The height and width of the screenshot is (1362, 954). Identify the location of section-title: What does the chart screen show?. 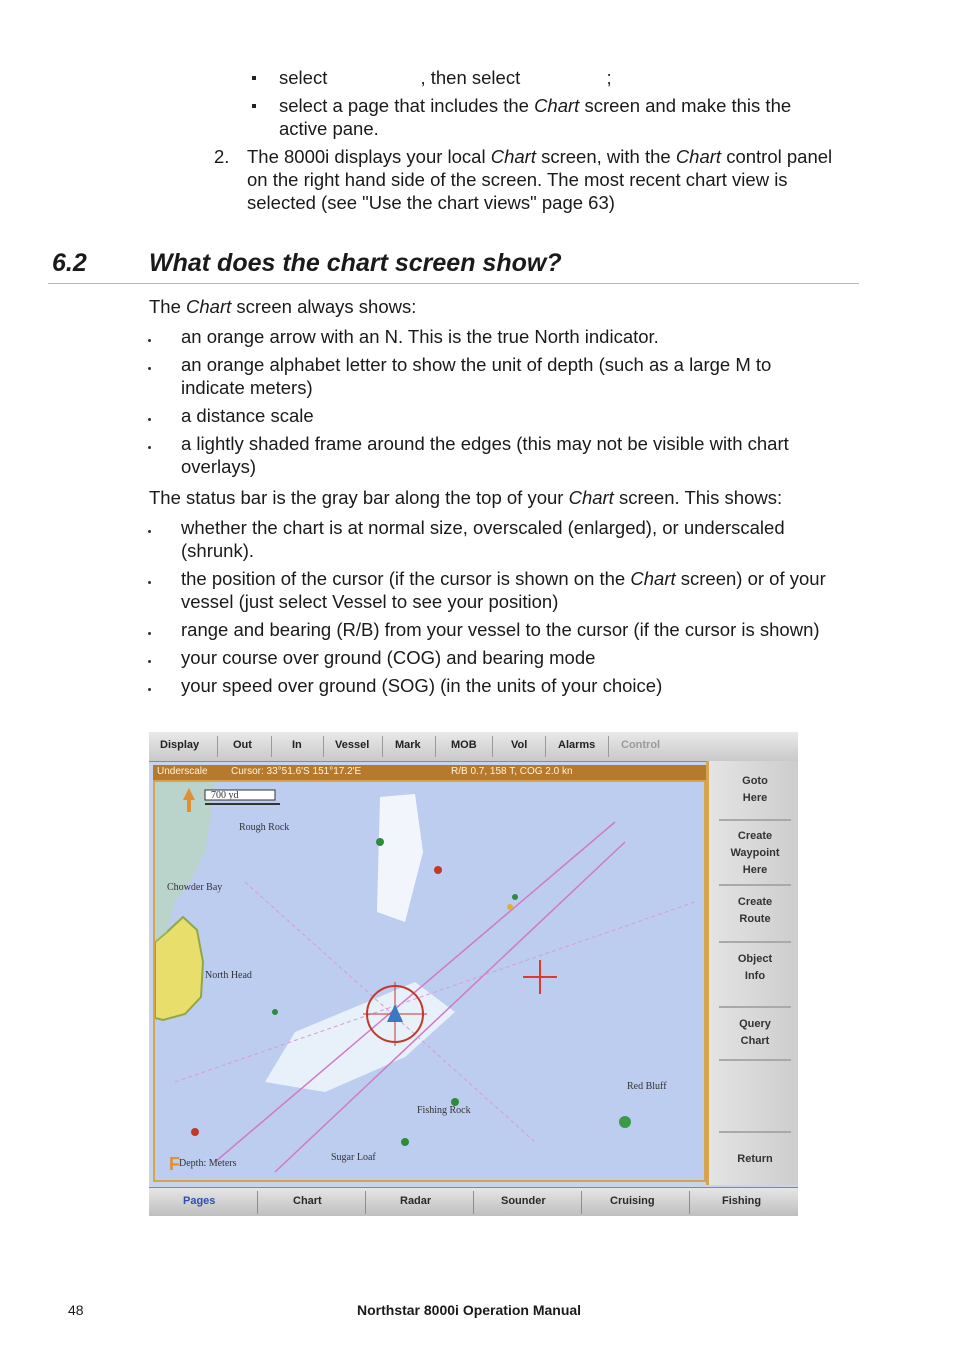
(355, 263).